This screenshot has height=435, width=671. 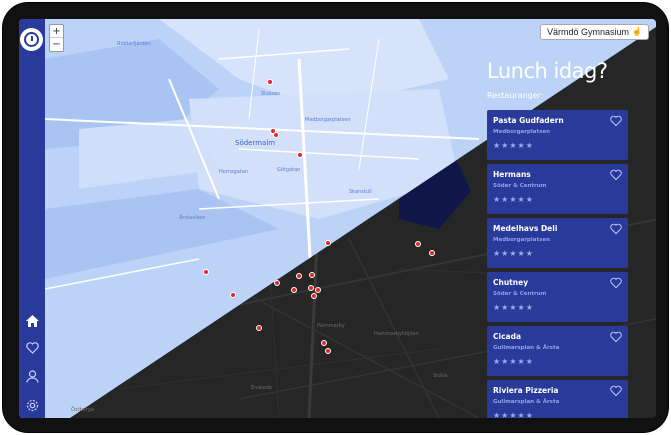 I want to click on map-label: Hornsgatan, so click(x=233, y=172).